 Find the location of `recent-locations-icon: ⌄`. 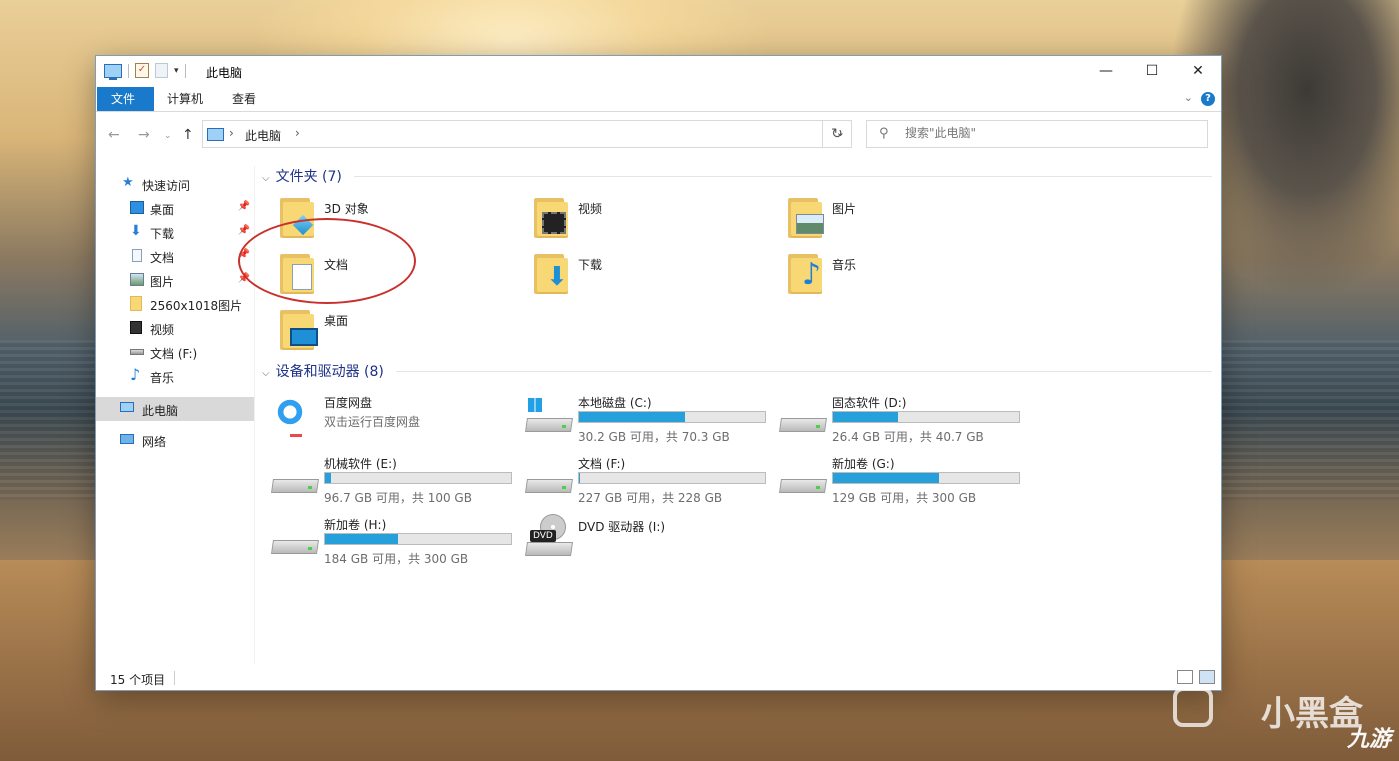

recent-locations-icon: ⌄ is located at coordinates (168, 136).